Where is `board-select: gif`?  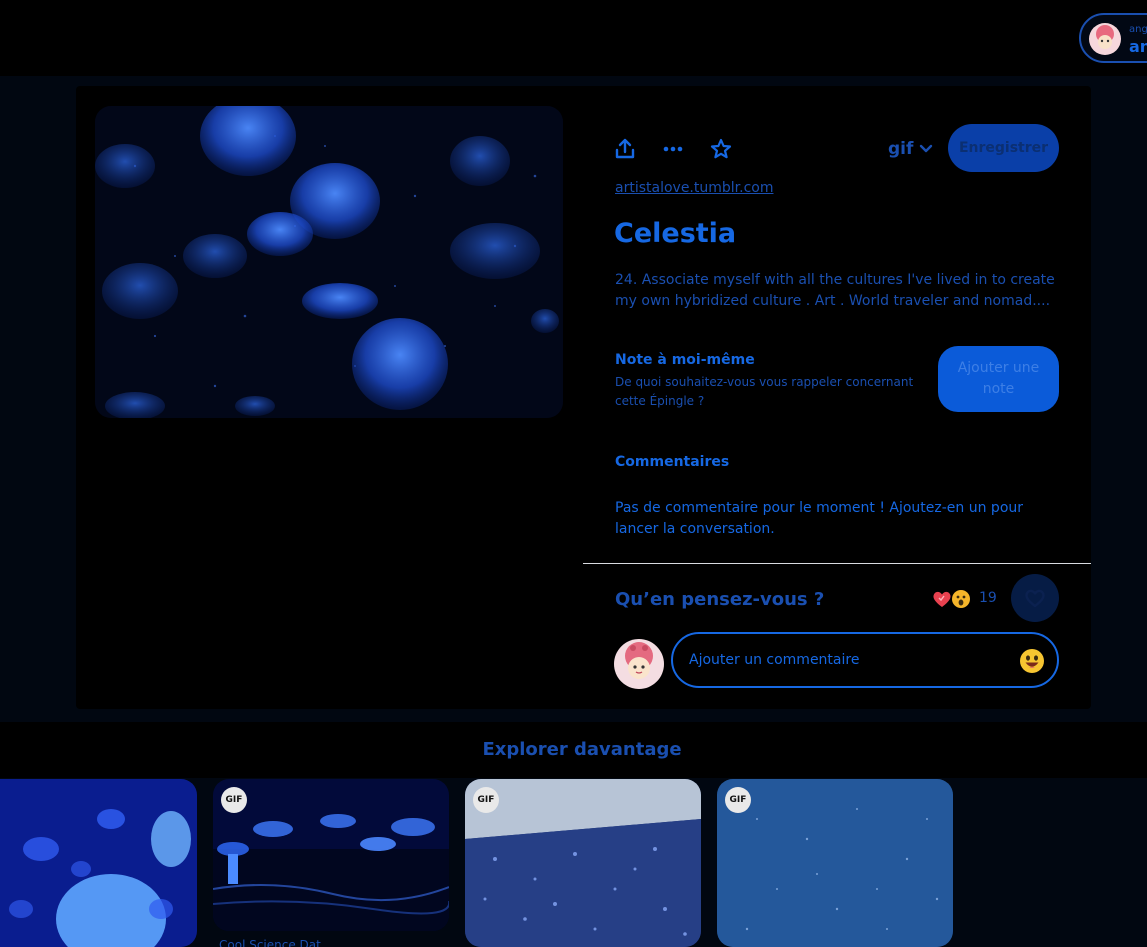
board-select: gif is located at coordinates (907, 149).